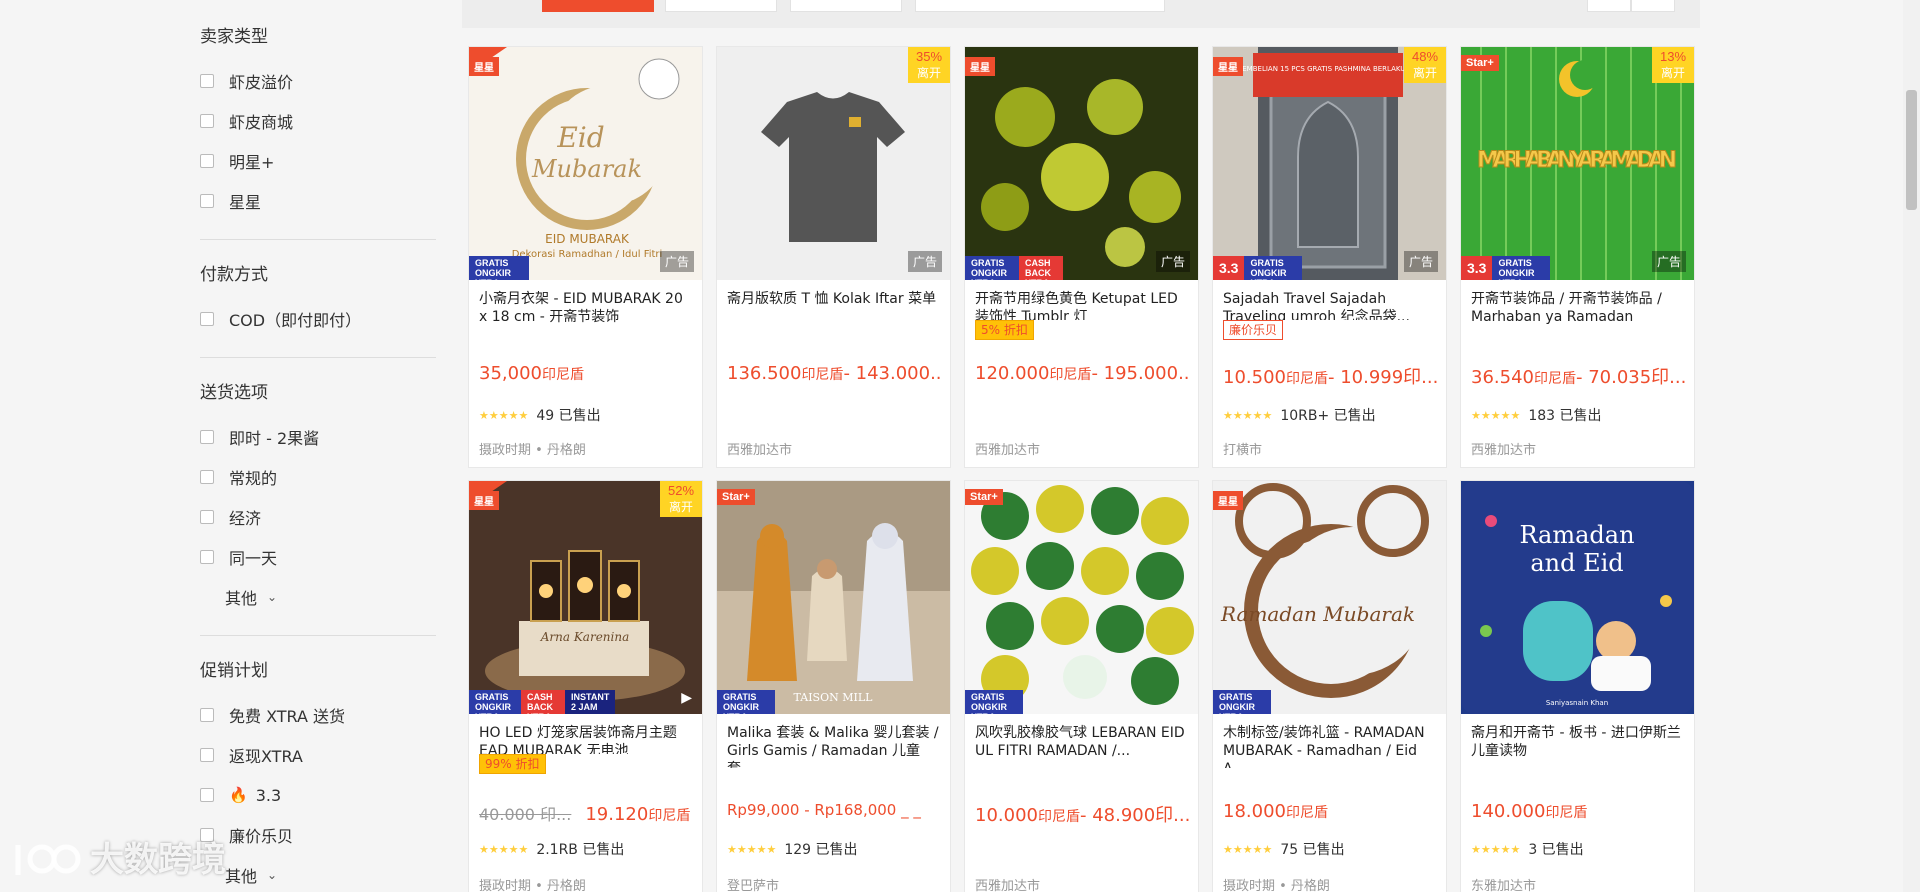  What do you see at coordinates (1081, 14) in the screenshot?
I see `sort-bar` at bounding box center [1081, 14].